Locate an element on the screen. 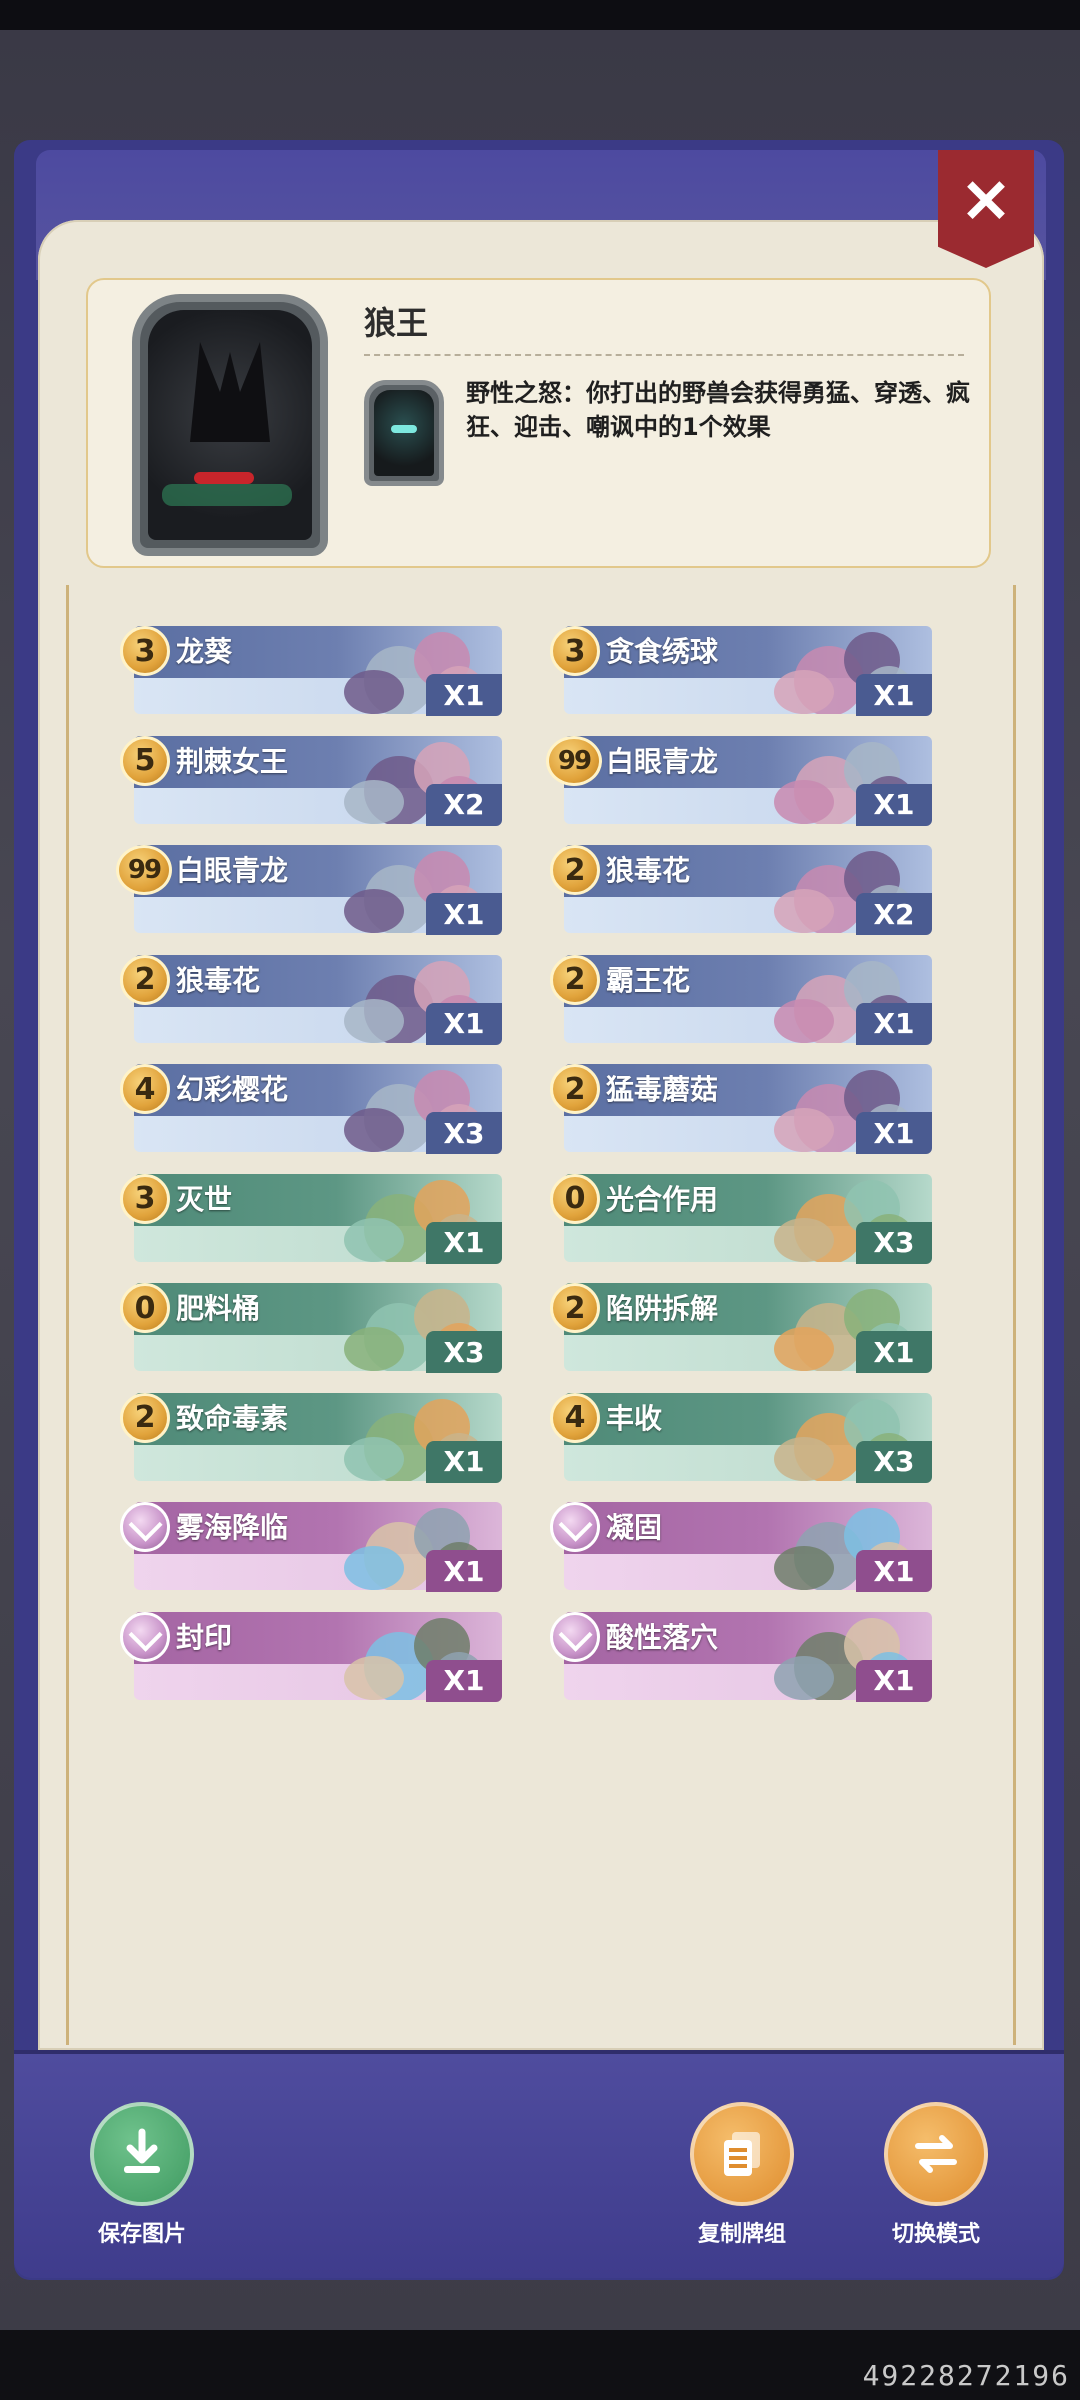 This screenshot has width=1080, height=2400. card-name: 猛毒蘑菇 is located at coordinates (662, 1089).